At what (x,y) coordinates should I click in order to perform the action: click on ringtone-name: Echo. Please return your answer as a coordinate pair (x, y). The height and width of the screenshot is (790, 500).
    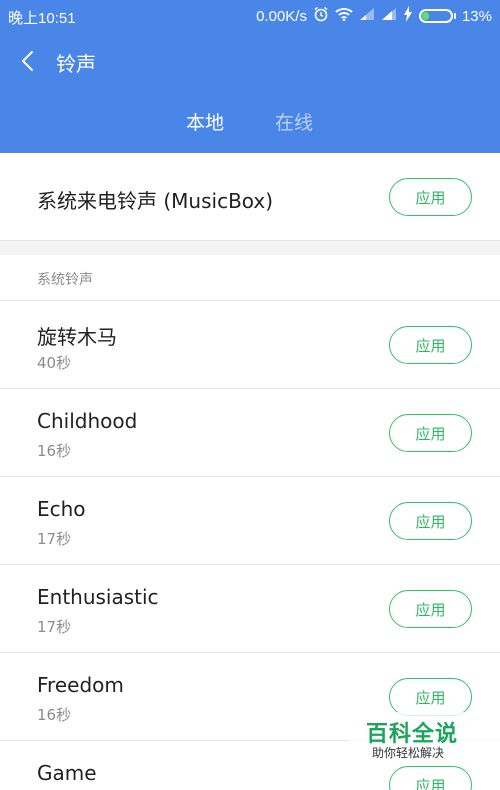
    Looking at the image, I should click on (61, 509).